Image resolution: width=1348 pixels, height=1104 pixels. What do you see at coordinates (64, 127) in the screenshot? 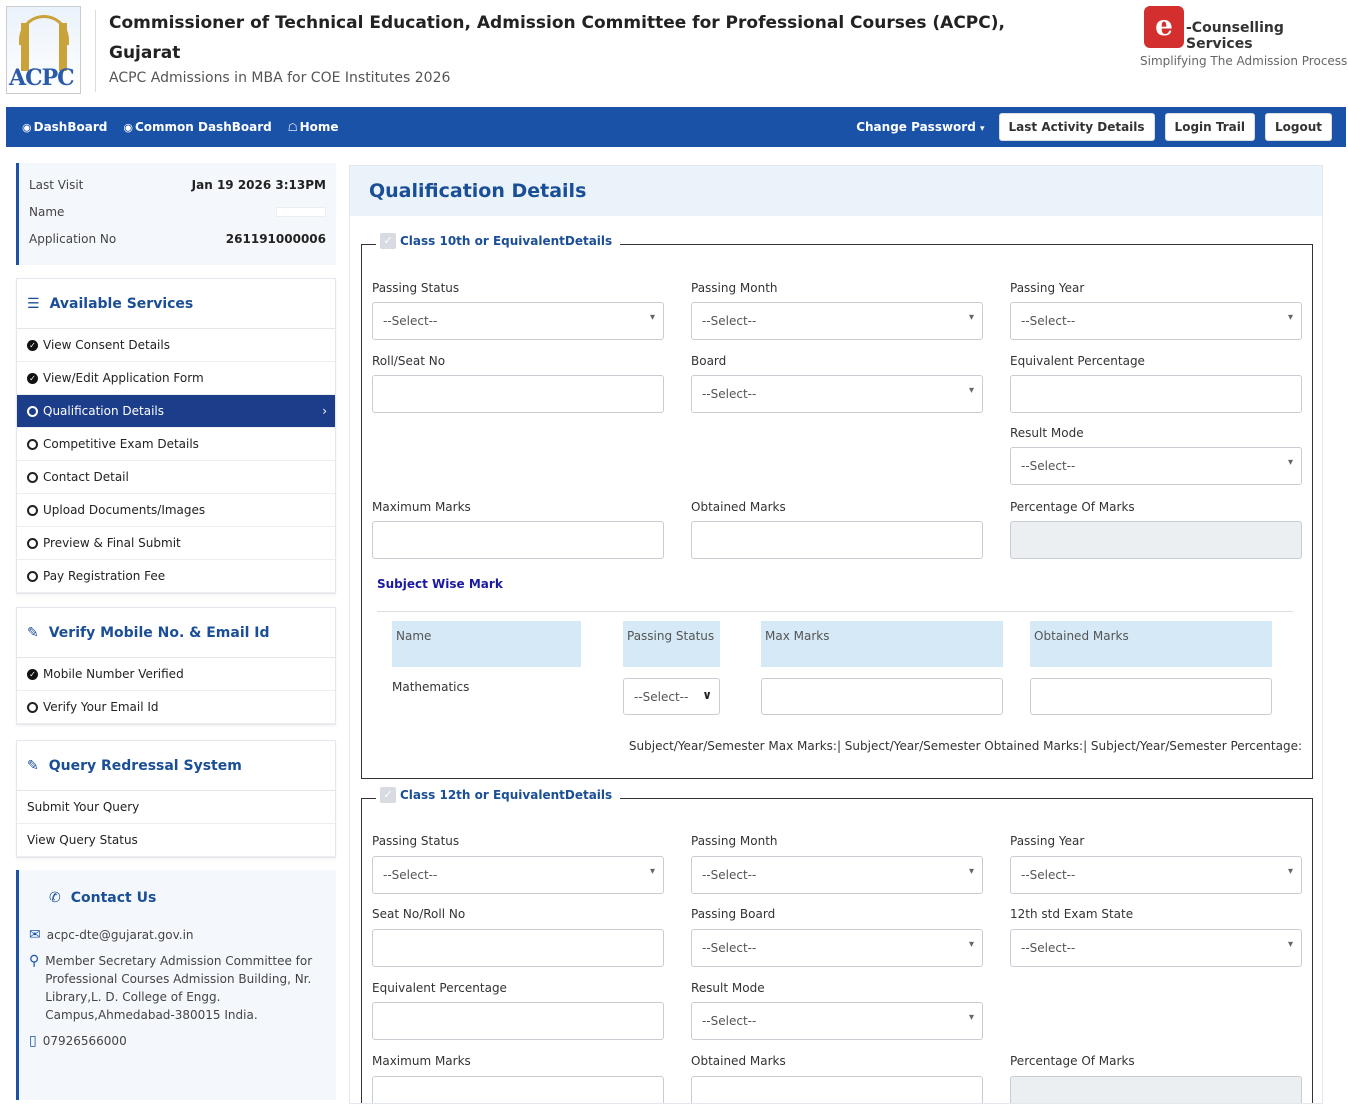
I see `nav-dashboard-link: ◉ DashBoard` at bounding box center [64, 127].